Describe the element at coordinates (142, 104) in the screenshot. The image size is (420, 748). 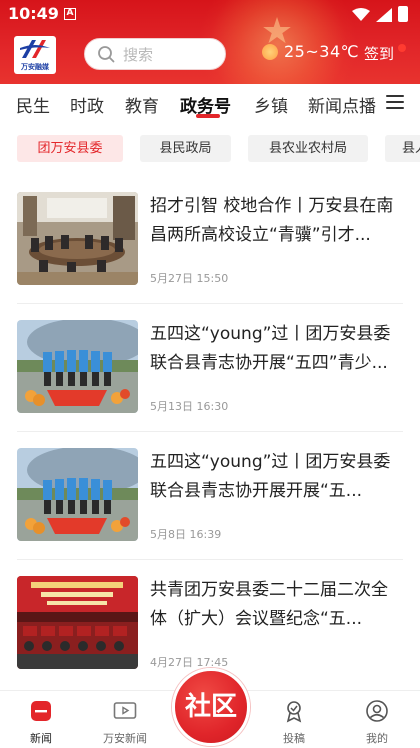
I see `tab-jiaoyu: 教育` at that location.